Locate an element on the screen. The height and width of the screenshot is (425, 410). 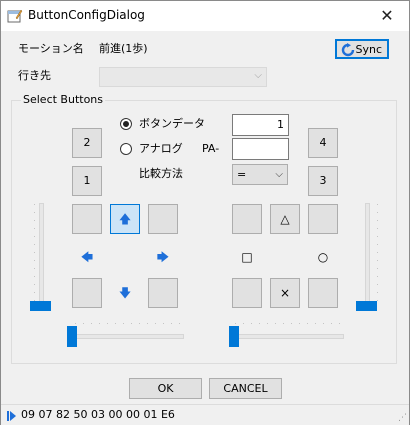
radio-button-data is located at coordinates (126, 124).